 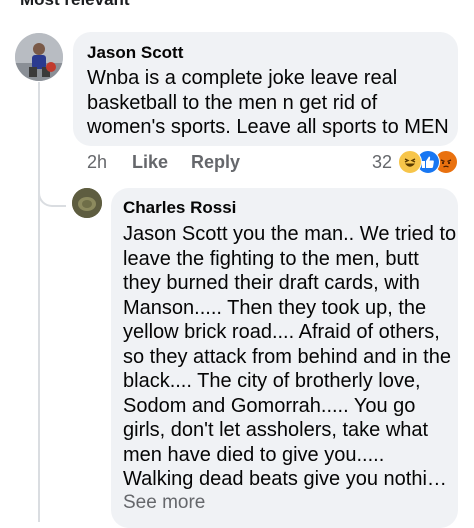 What do you see at coordinates (39, 302) in the screenshot?
I see `thread-line` at bounding box center [39, 302].